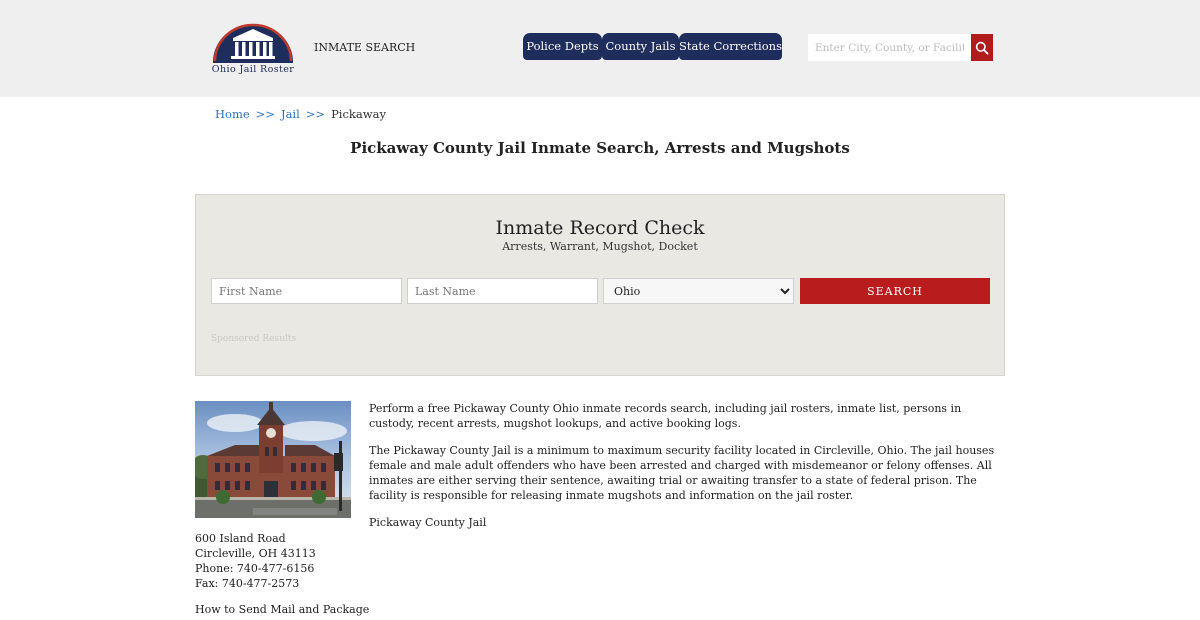  Describe the element at coordinates (698, 291) in the screenshot. I see `state-select: Ohio` at that location.